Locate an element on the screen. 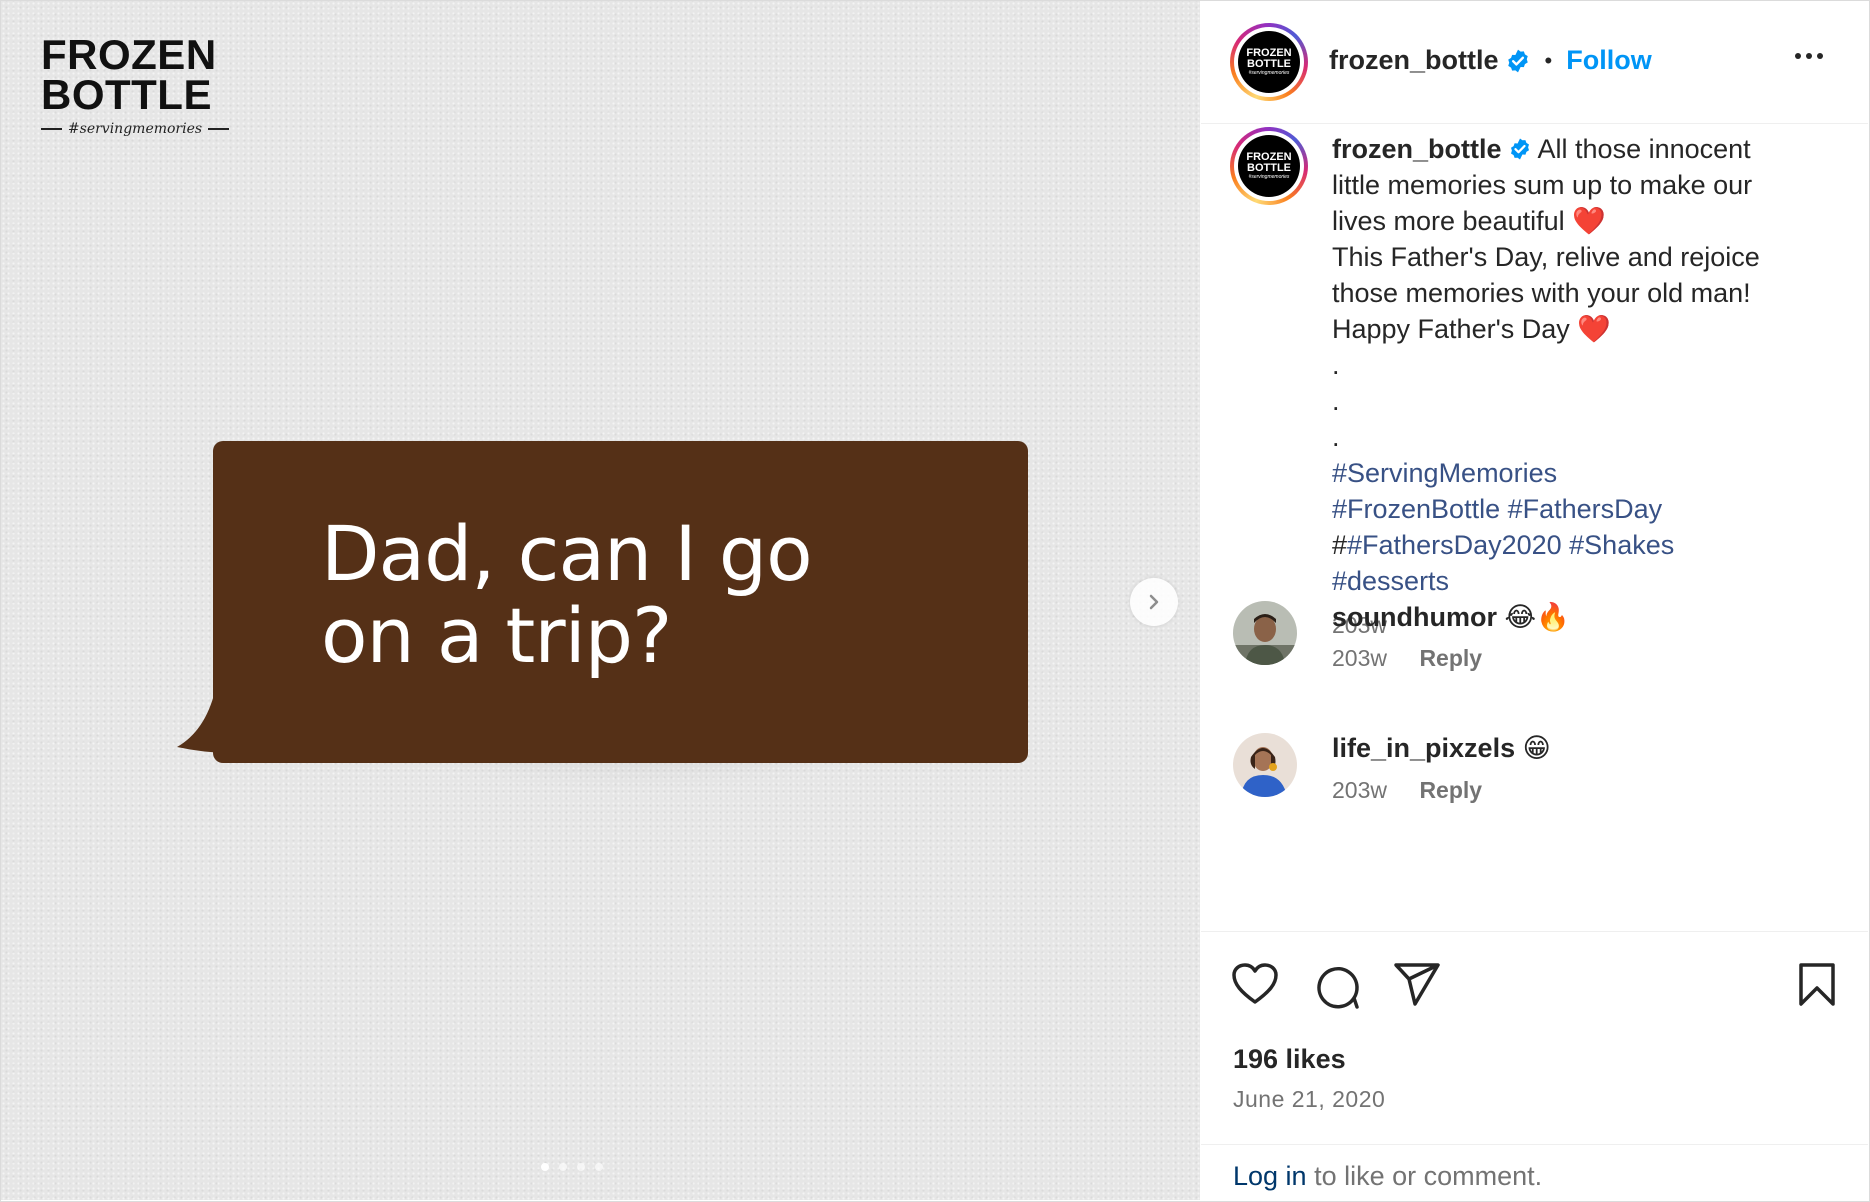  chat-bubble-text: Dad, can I go on a trip? is located at coordinates (641, 595).